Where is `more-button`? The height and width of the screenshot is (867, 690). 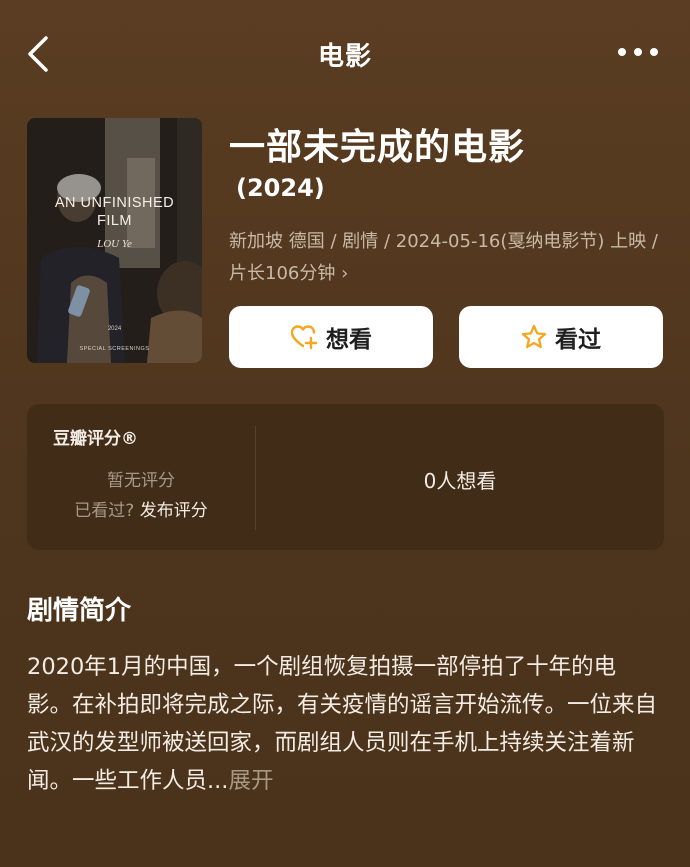
more-button is located at coordinates (638, 52).